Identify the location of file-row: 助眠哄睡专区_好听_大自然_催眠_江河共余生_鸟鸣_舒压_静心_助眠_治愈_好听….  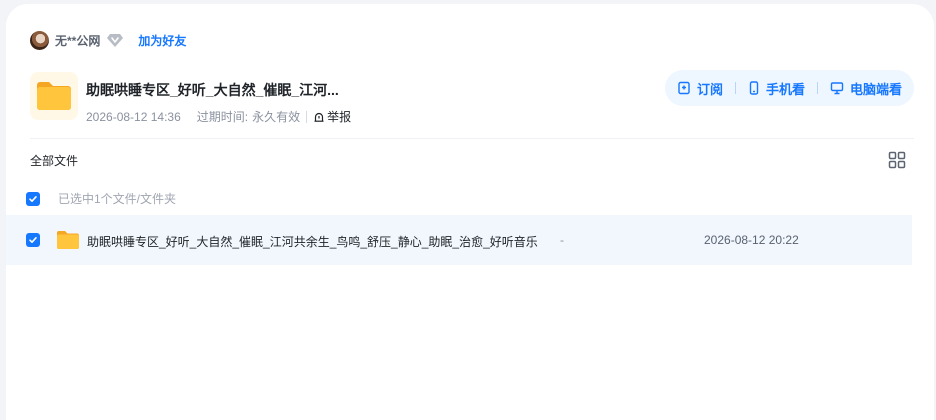
(459, 240).